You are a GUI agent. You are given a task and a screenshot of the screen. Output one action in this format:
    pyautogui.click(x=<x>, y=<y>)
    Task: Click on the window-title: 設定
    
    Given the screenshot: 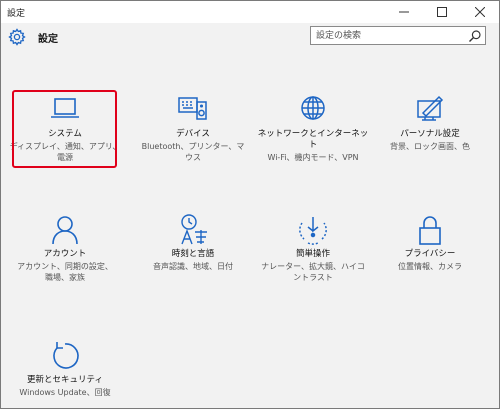 What is the action you would take?
    pyautogui.click(x=16, y=13)
    